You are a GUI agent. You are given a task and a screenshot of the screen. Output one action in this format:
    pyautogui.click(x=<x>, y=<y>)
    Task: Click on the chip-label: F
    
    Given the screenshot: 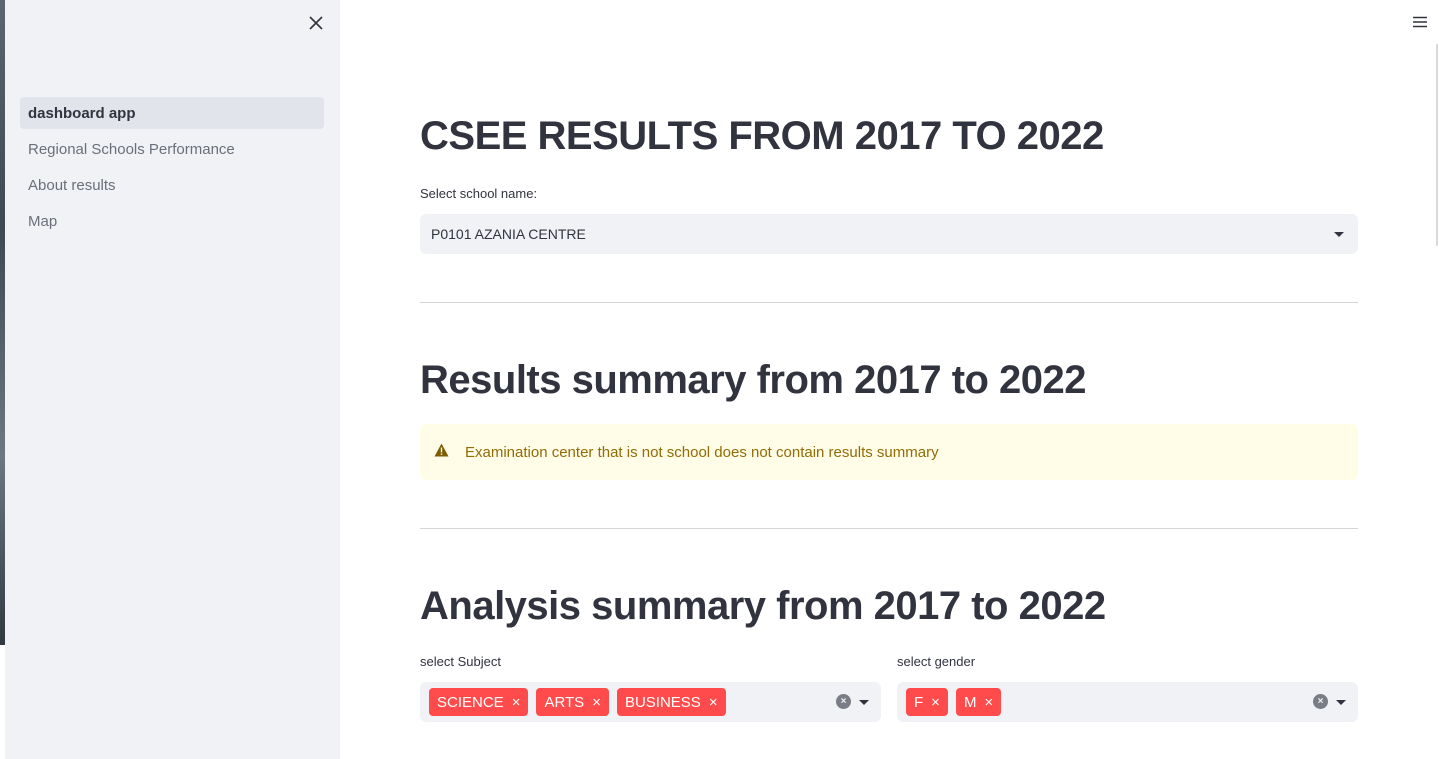 What is the action you would take?
    pyautogui.click(x=919, y=702)
    